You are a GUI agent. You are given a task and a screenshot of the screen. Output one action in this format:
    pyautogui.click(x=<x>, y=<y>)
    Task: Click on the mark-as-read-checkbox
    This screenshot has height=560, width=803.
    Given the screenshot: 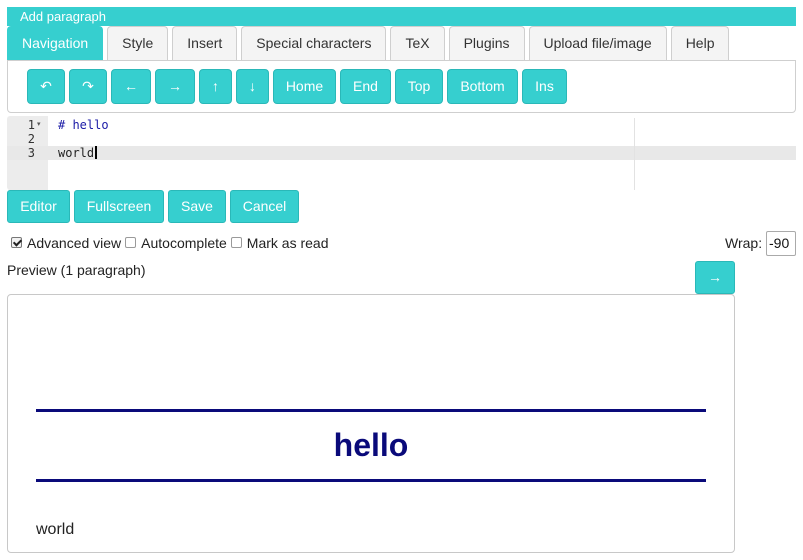 What is the action you would take?
    pyautogui.click(x=236, y=242)
    